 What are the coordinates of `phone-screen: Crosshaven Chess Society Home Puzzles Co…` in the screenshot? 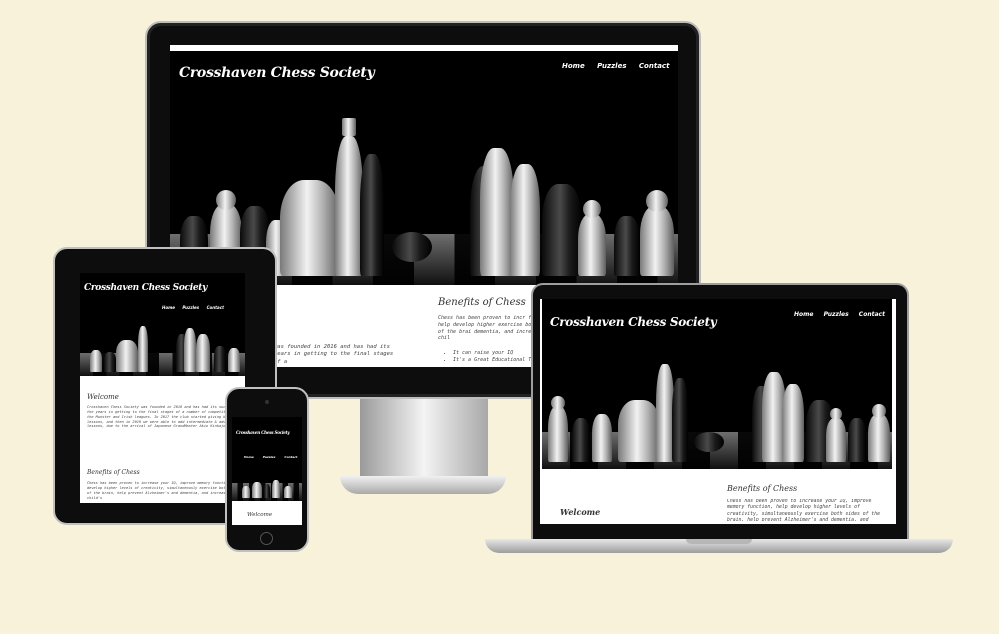 It's located at (267, 471).